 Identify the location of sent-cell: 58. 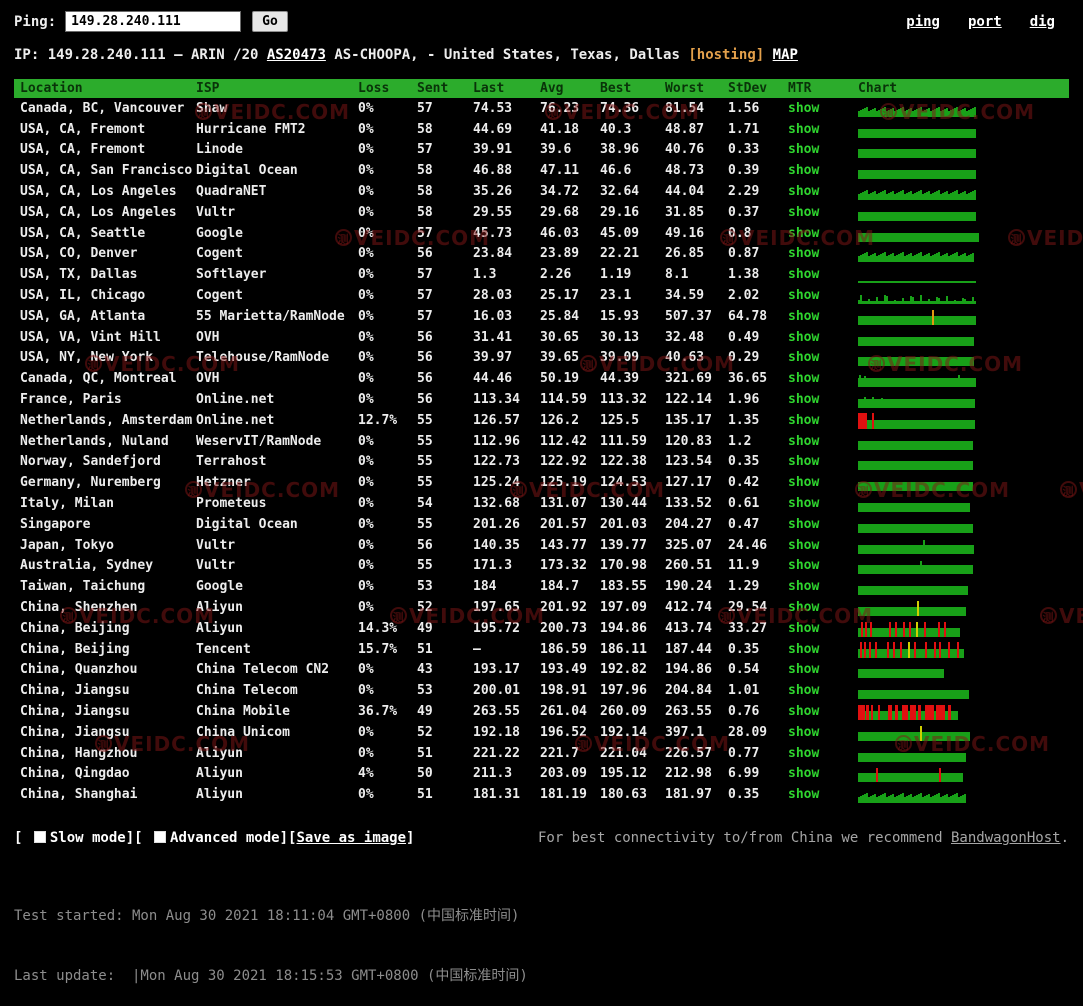
(425, 192).